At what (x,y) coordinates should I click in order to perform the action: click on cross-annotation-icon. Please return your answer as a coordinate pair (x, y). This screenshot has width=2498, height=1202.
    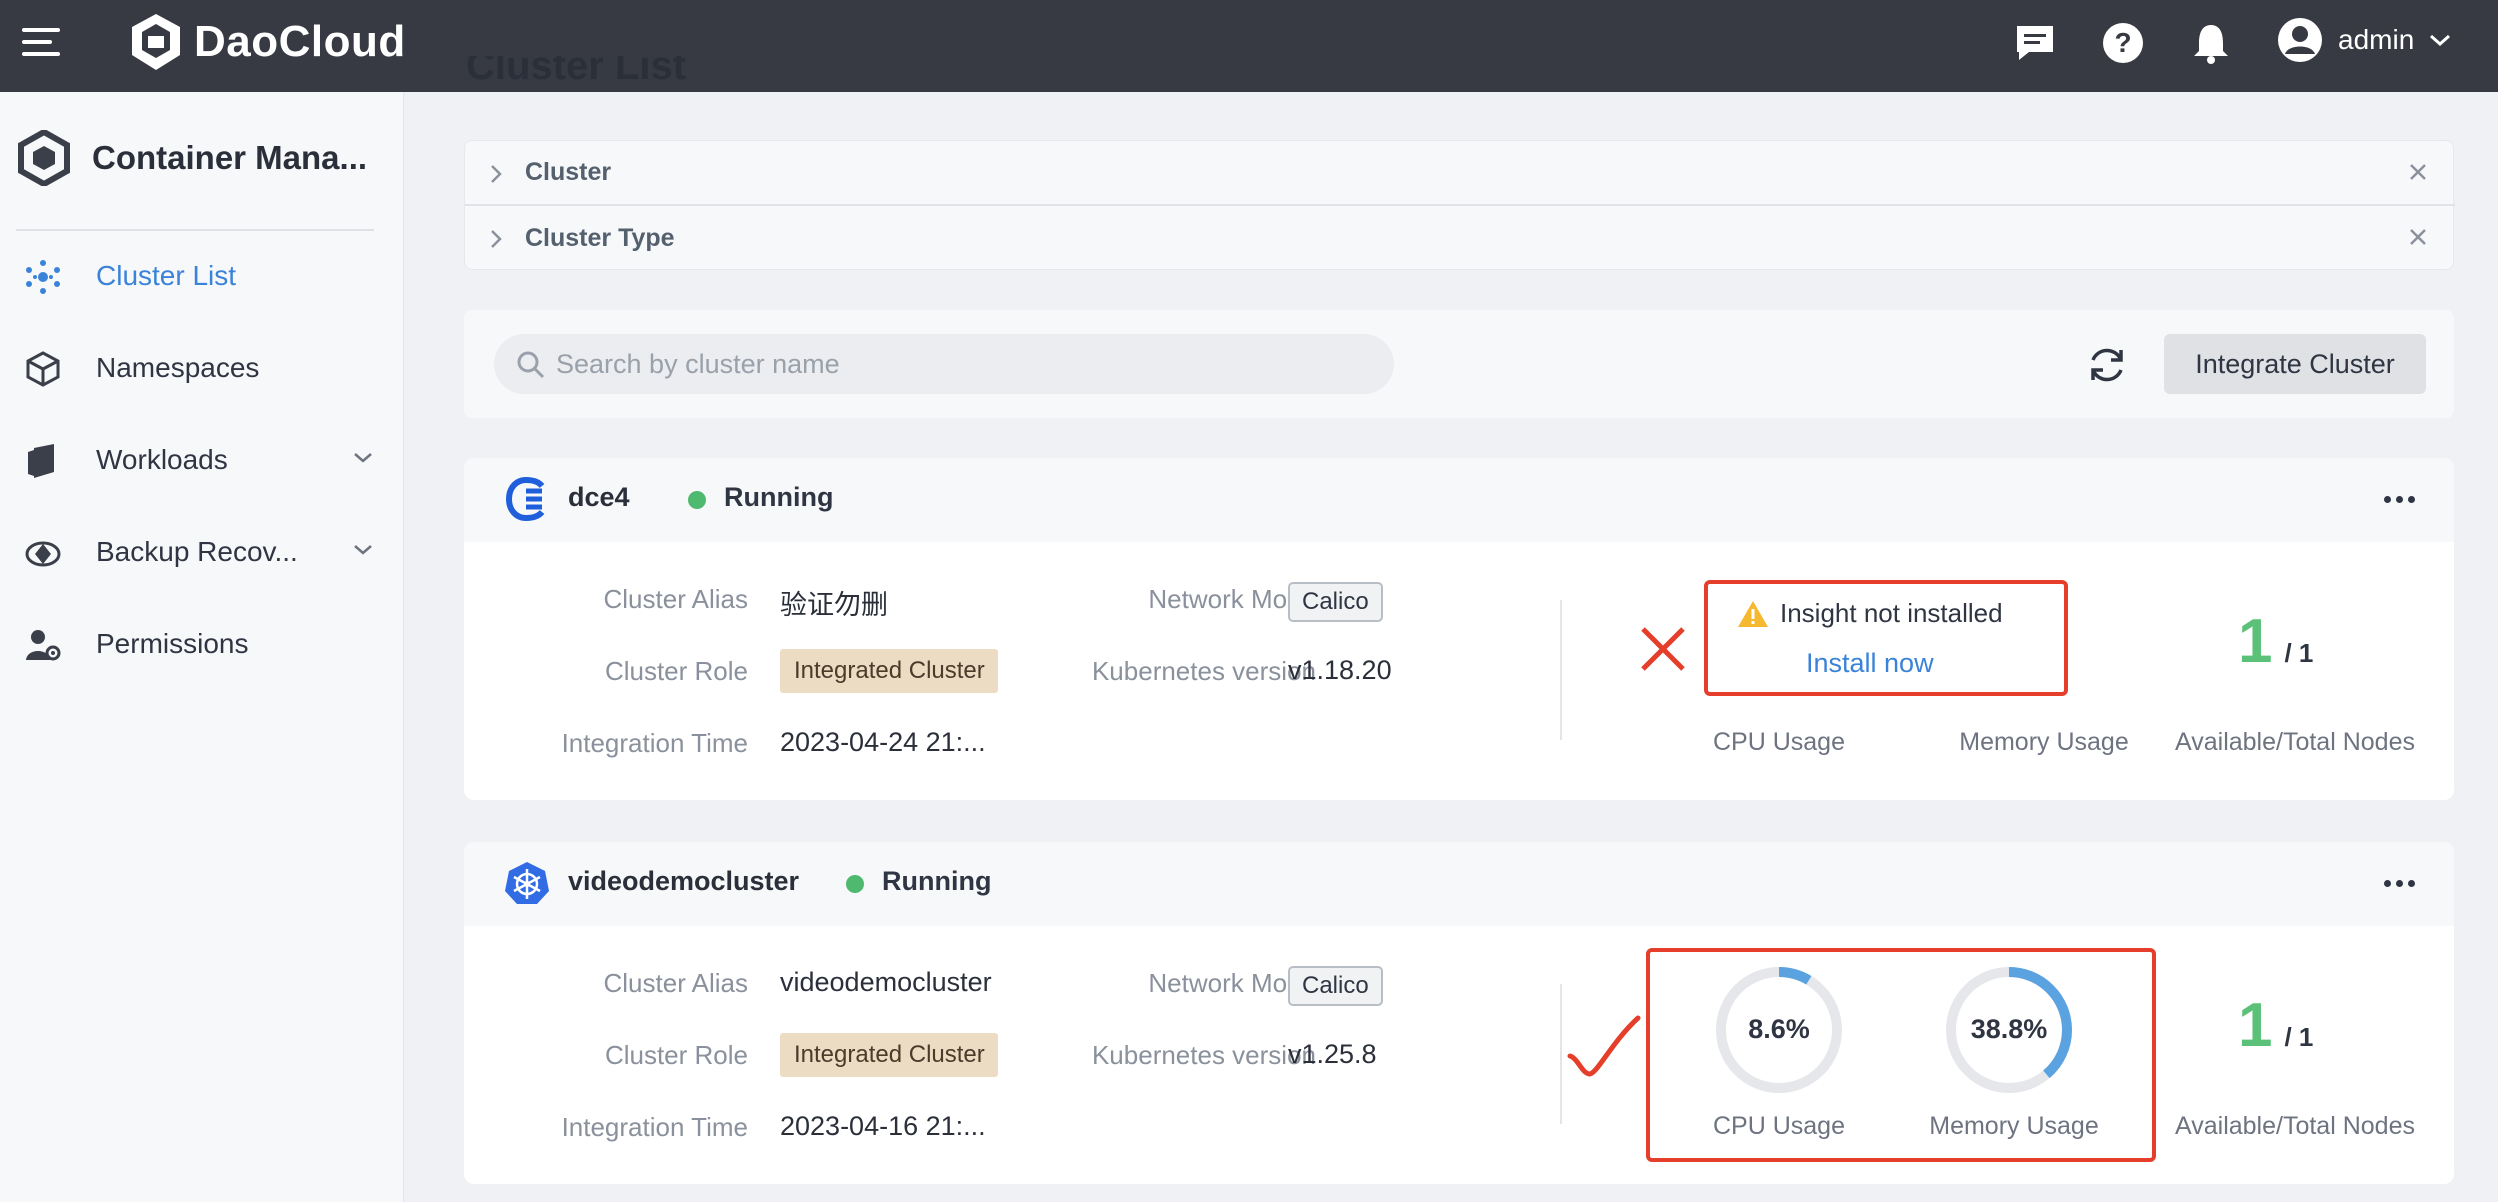
    Looking at the image, I should click on (1663, 649).